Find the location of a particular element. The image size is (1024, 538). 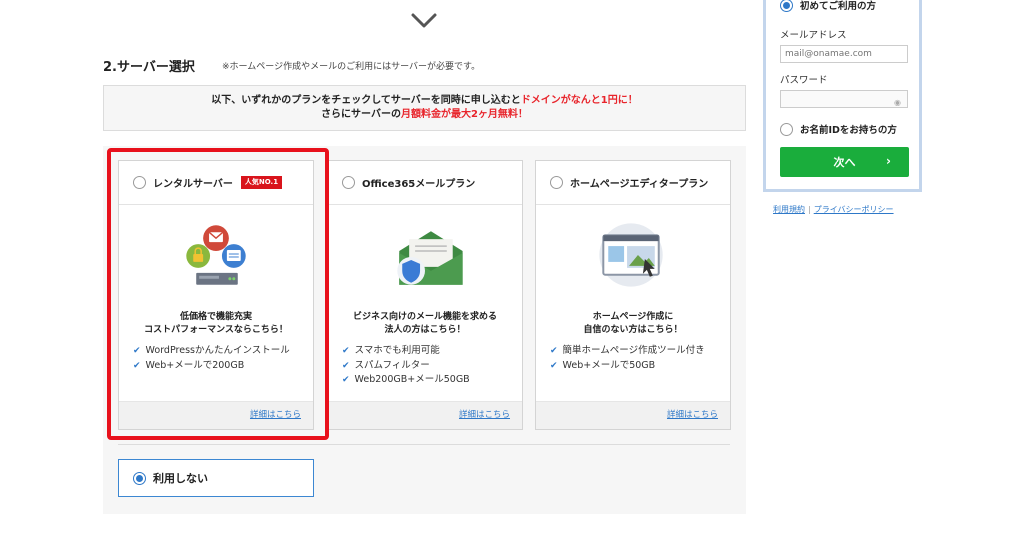

plan-desc-line1: ビジネス向けのメール機能を求める is located at coordinates (424, 317).